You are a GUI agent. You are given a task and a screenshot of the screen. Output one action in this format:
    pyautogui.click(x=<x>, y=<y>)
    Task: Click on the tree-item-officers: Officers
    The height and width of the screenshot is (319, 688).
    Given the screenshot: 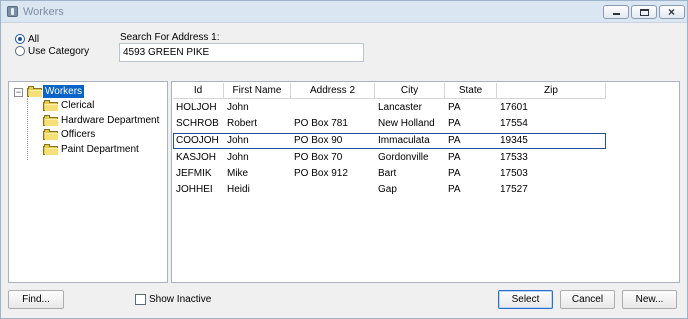 What is the action you would take?
    pyautogui.click(x=86, y=134)
    